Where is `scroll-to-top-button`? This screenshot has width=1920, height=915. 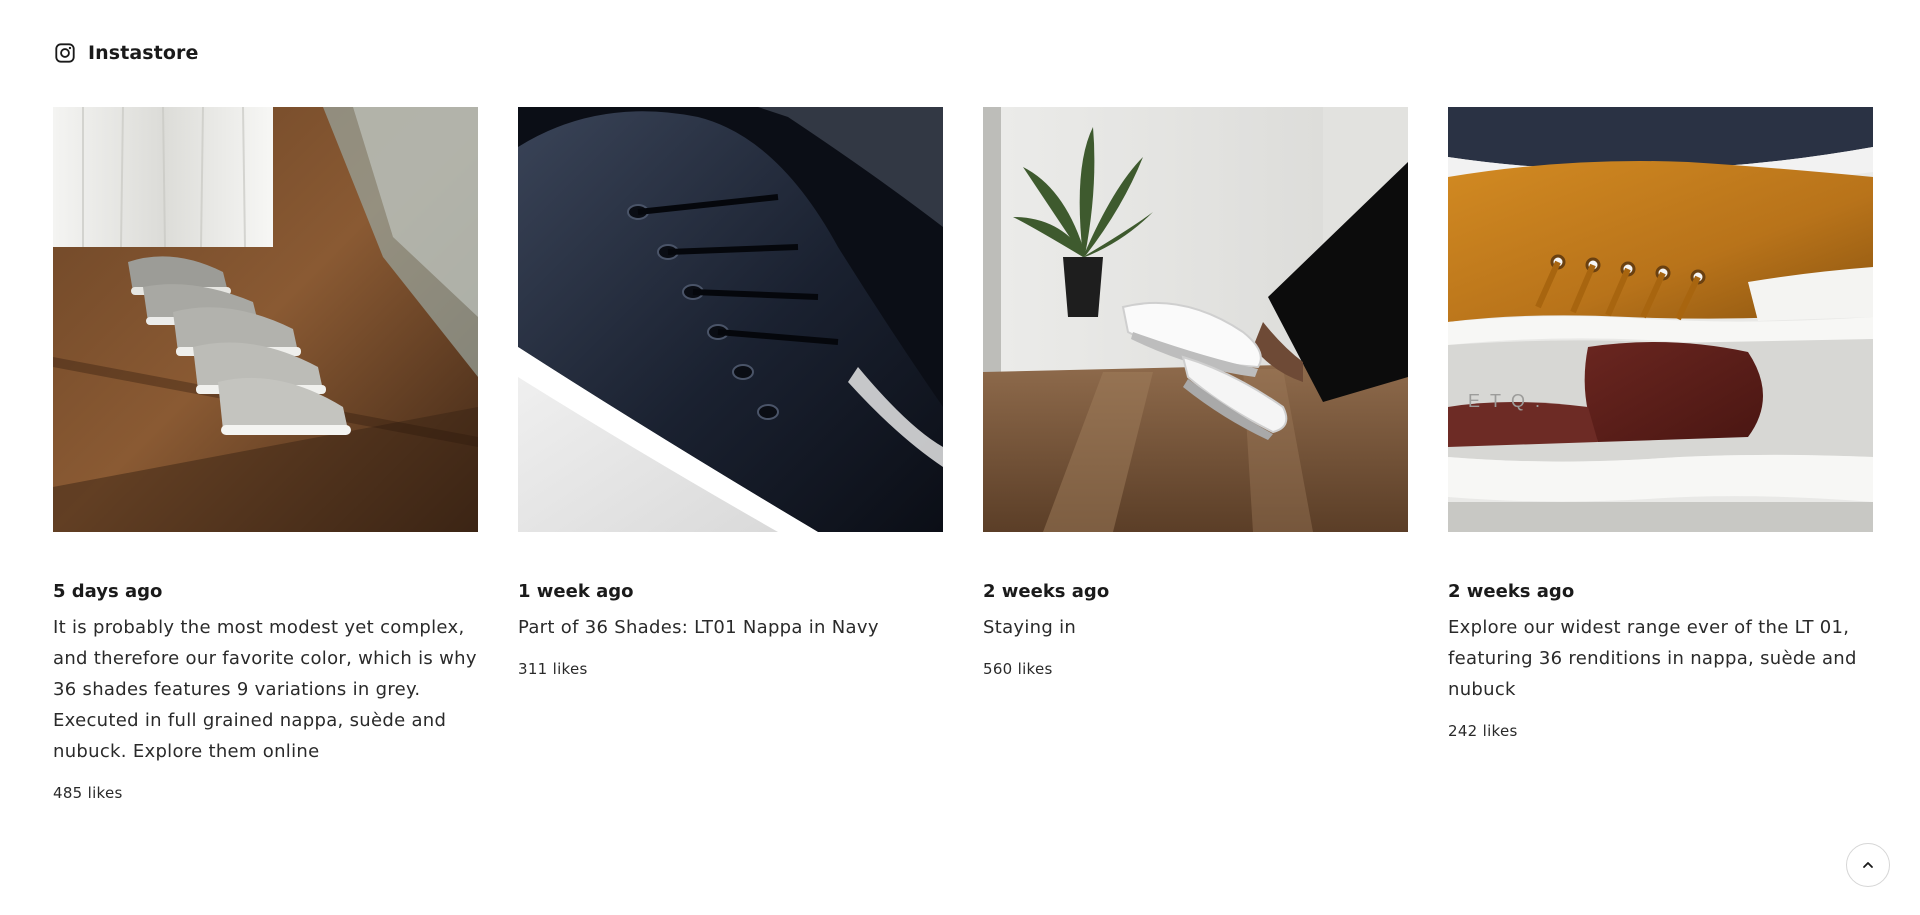 scroll-to-top-button is located at coordinates (1868, 865).